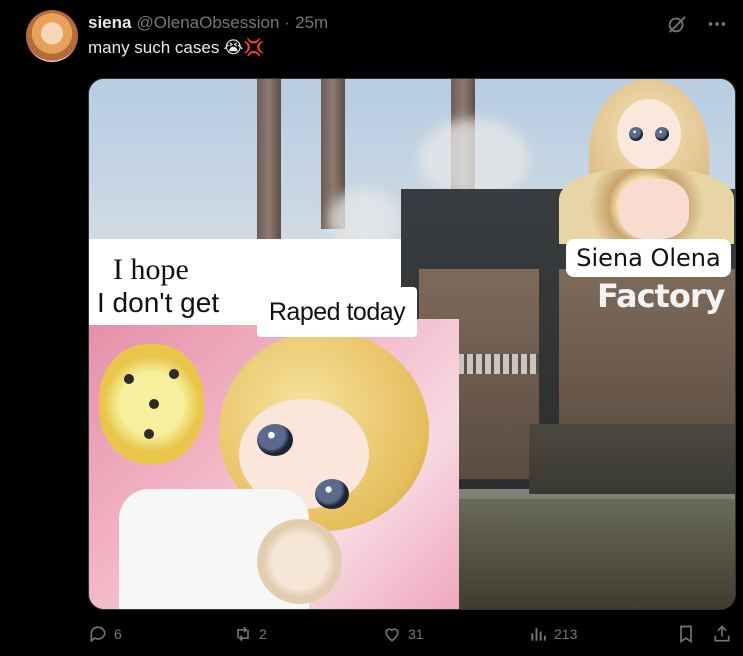  What do you see at coordinates (632, 459) in the screenshot?
I see `trees` at bounding box center [632, 459].